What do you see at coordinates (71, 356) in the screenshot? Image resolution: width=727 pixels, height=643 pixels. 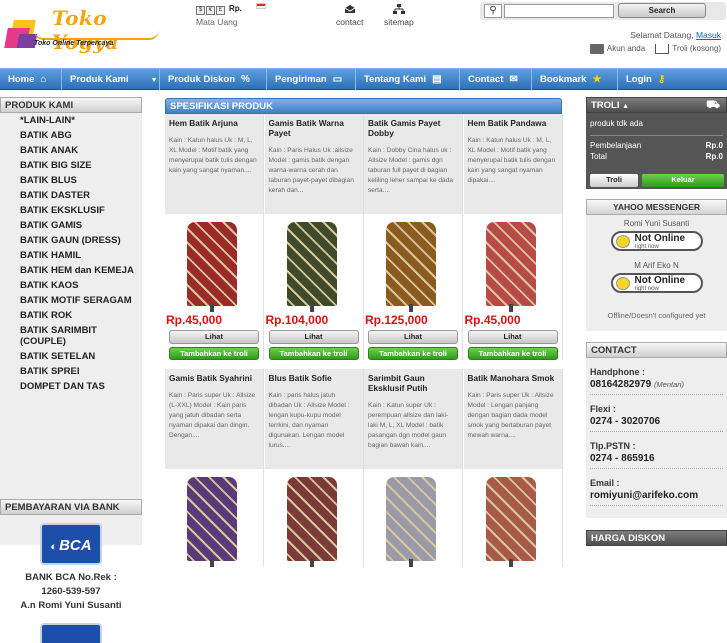 I see `category-item: BATIK SETELAN` at bounding box center [71, 356].